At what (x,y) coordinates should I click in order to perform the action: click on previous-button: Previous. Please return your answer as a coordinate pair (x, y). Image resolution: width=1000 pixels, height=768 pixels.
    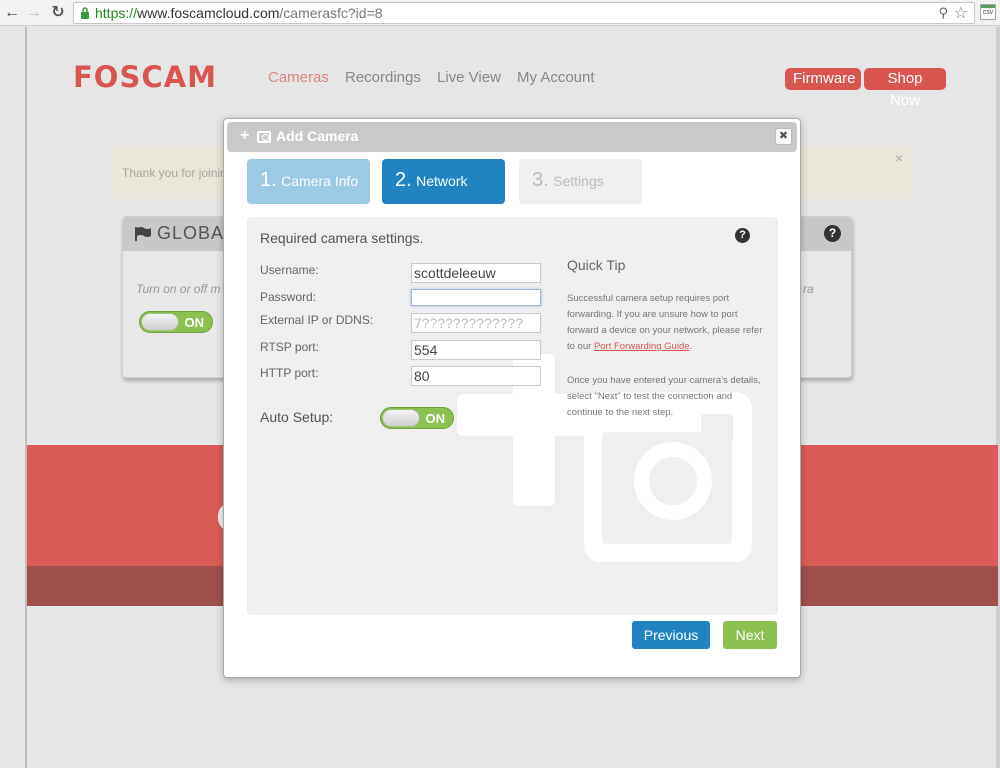
    Looking at the image, I should click on (671, 635).